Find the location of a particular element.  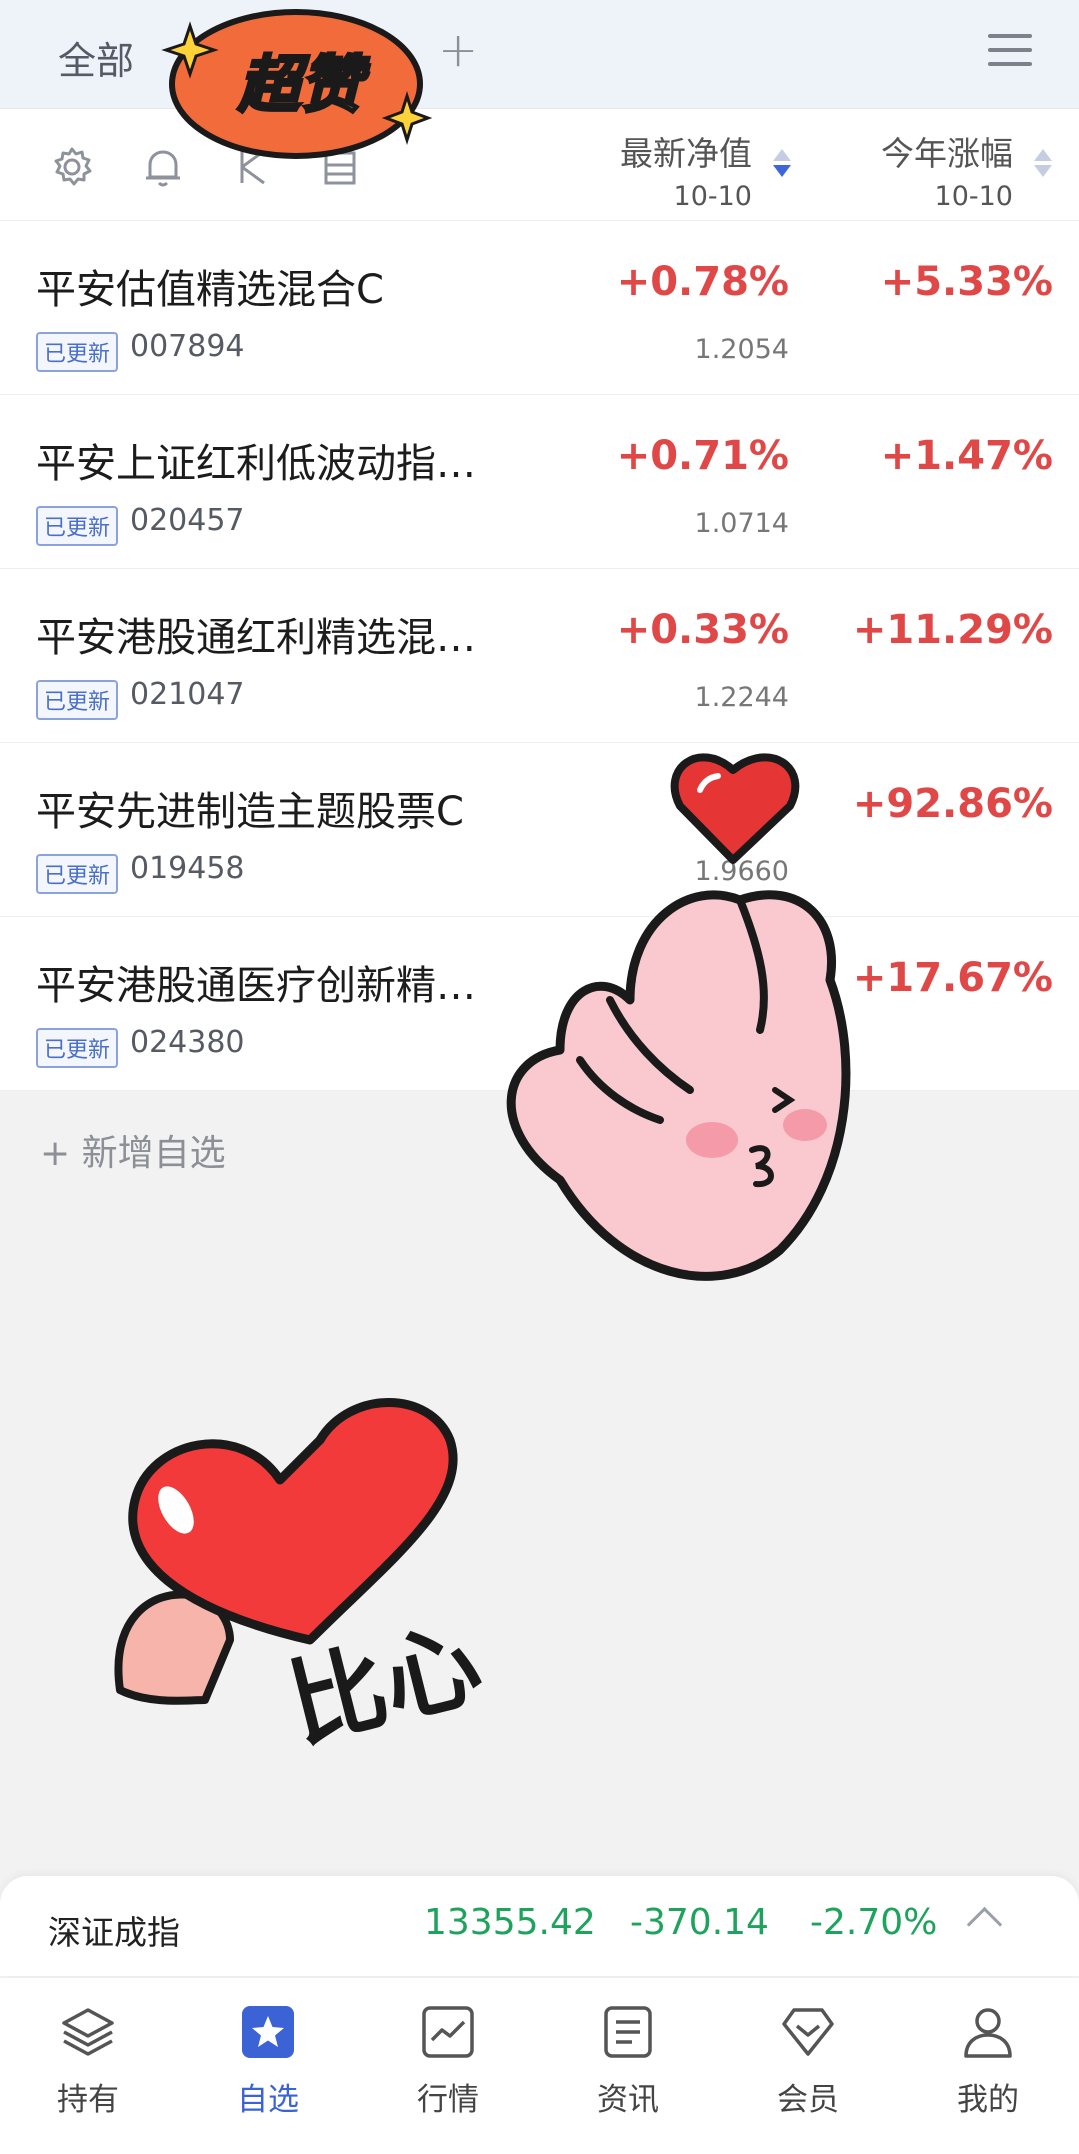

nav-column-header: 最新净值 10-10 is located at coordinates (686, 169).